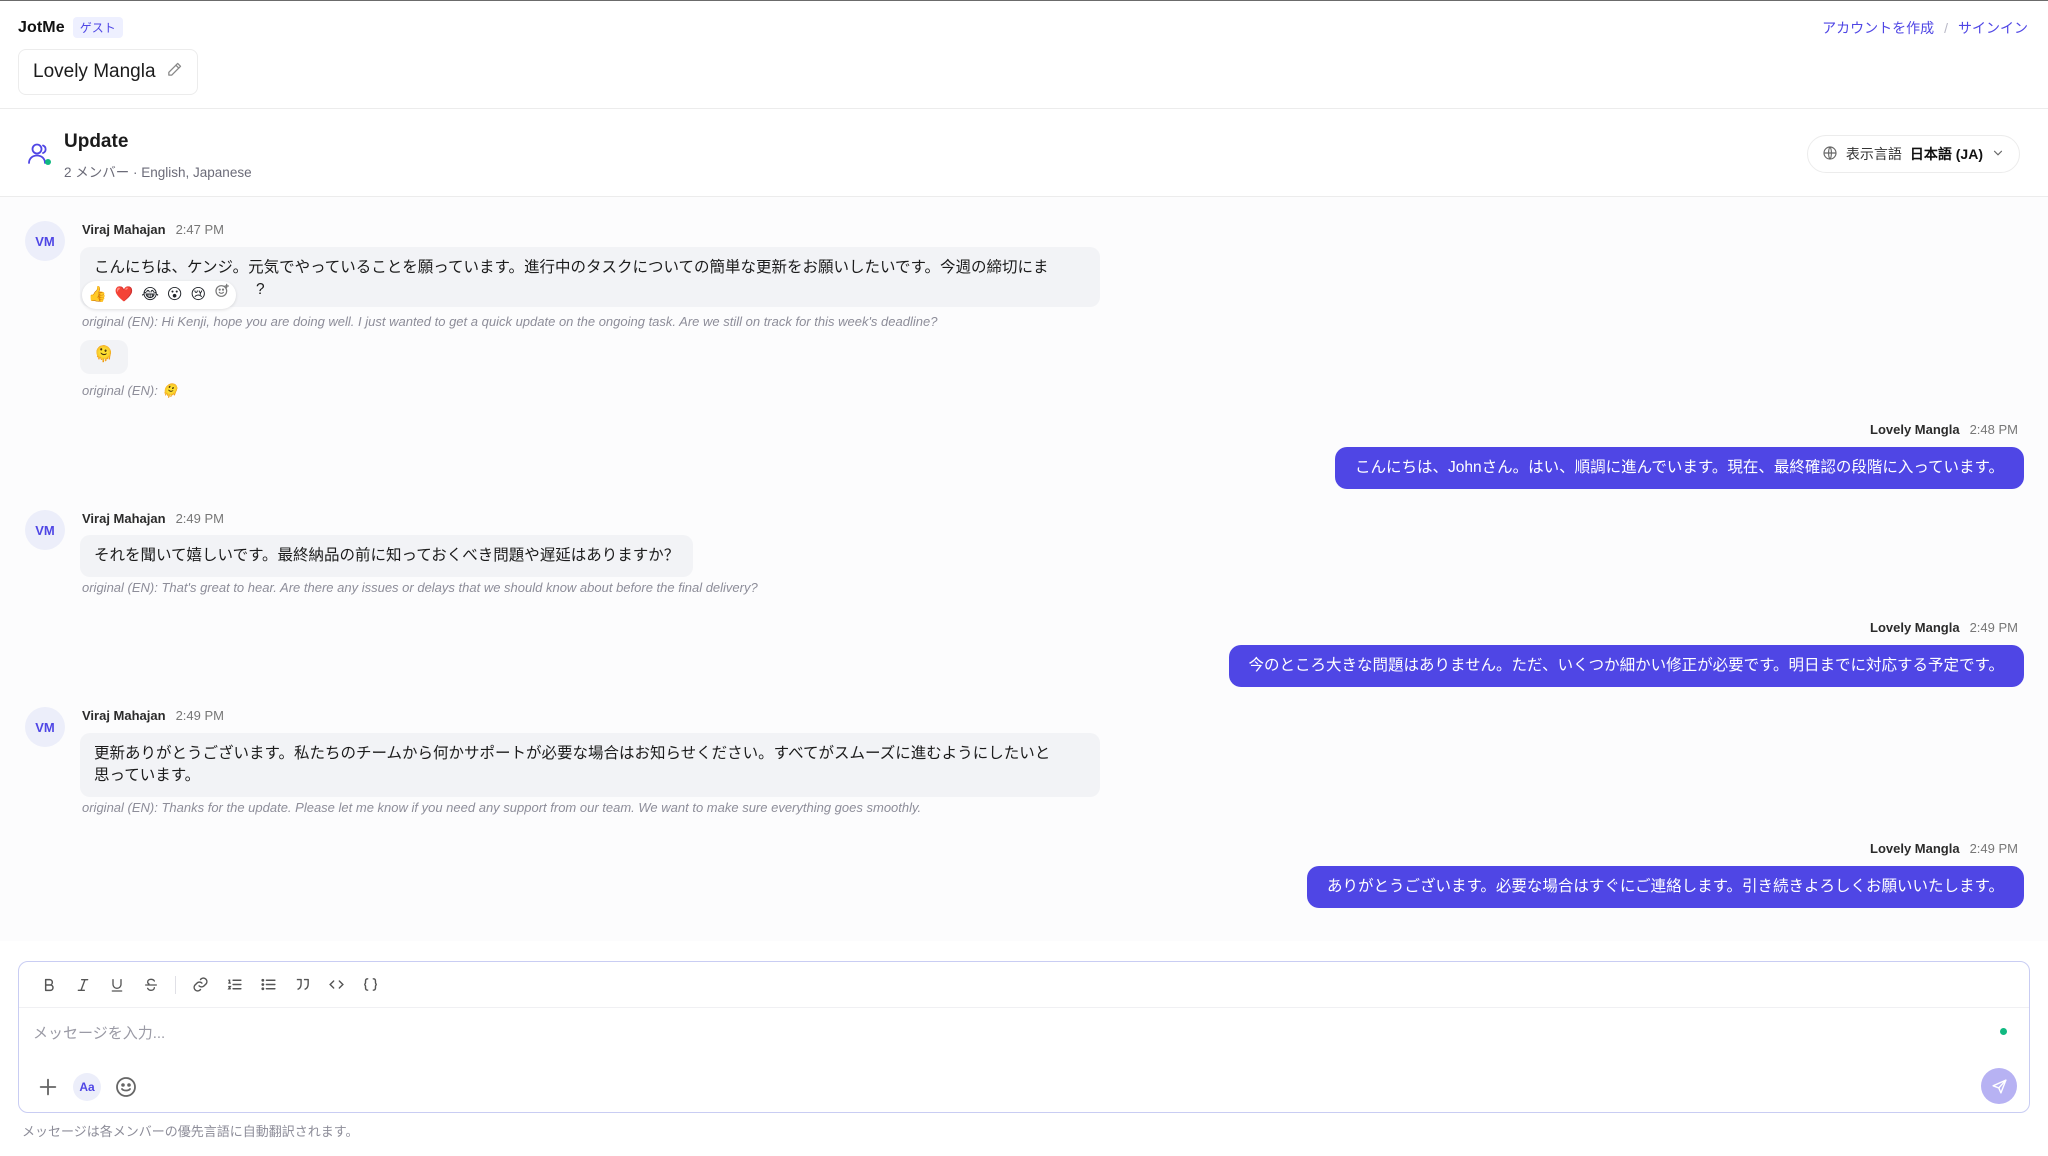 This screenshot has width=2048, height=1156. I want to click on composer-actions: Aa, so click(87, 1087).